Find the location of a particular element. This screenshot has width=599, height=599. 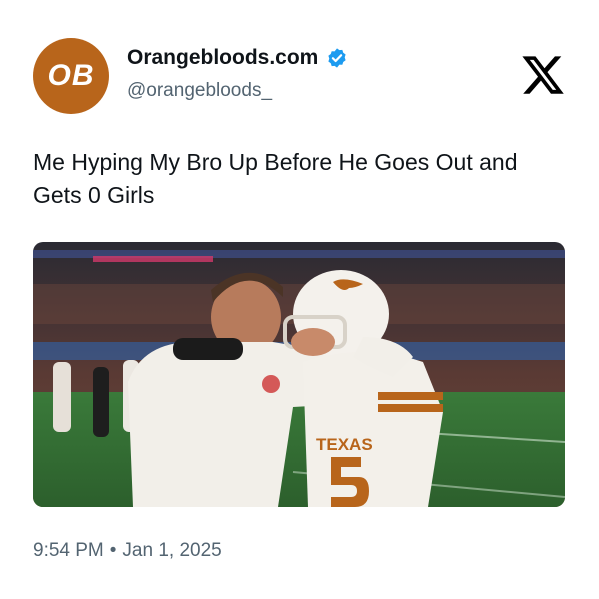

tweet-timestamp: 9:54 PM • Jan 1, 2025 is located at coordinates (127, 551).